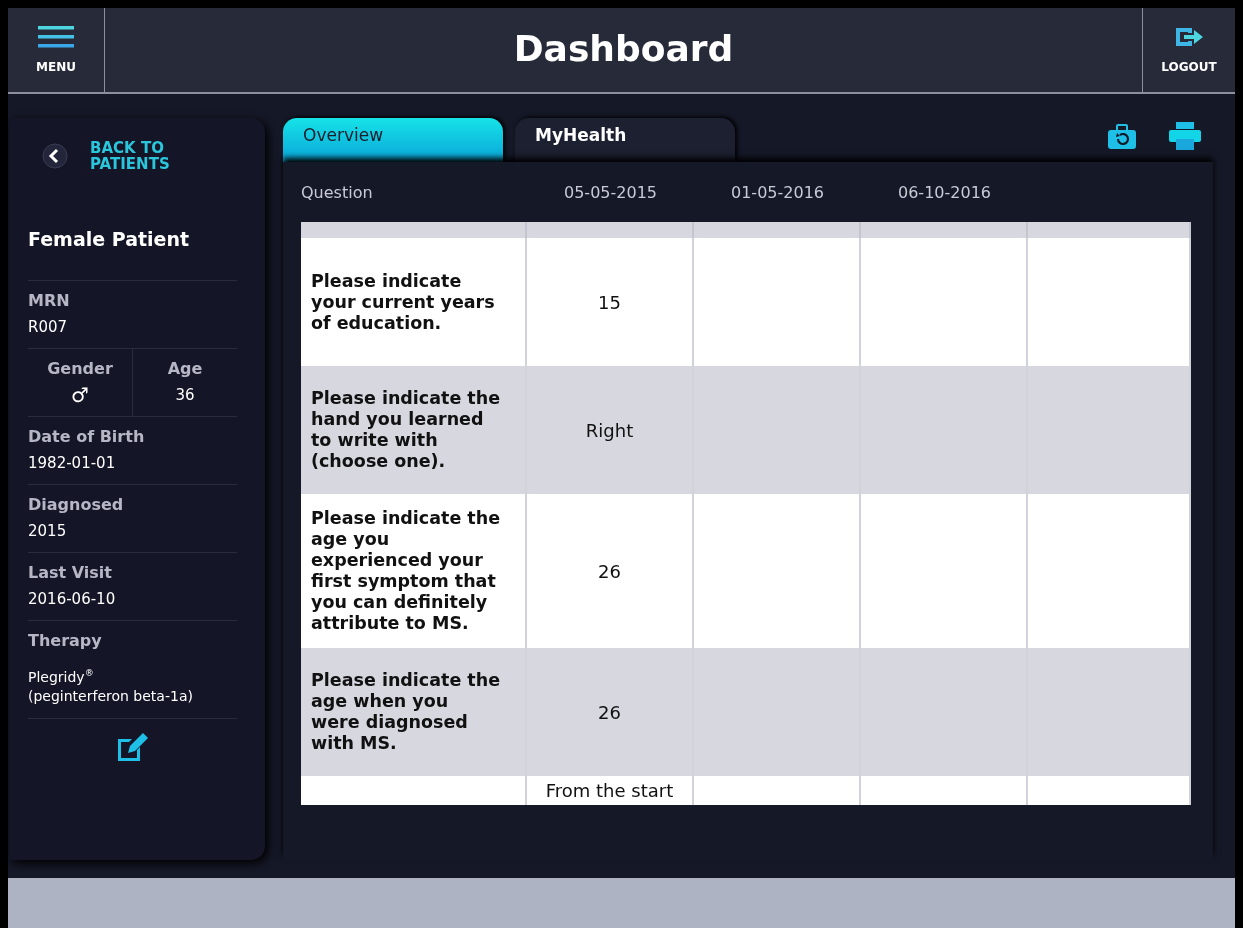 Image resolution: width=1243 pixels, height=928 pixels. What do you see at coordinates (48, 531) in the screenshot?
I see `field-value: 2015` at bounding box center [48, 531].